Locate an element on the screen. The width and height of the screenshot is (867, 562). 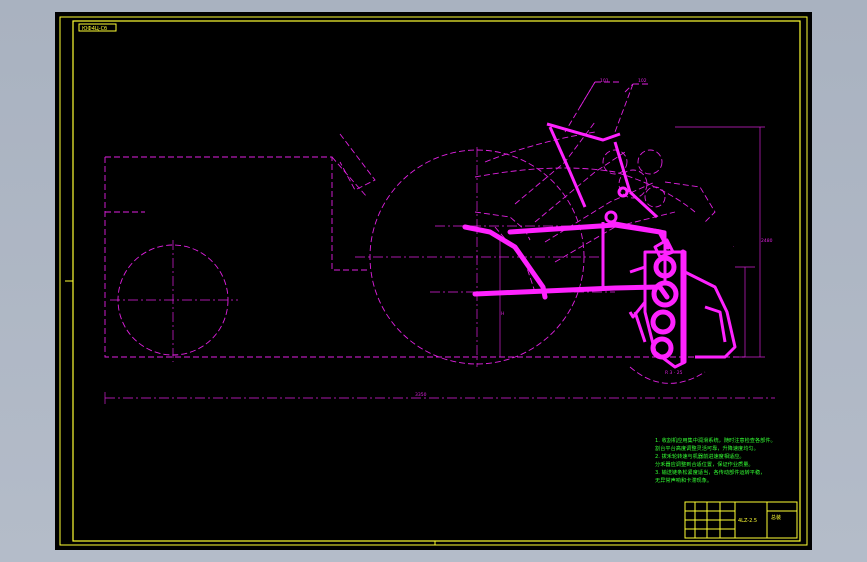
note-3: 2. 拨禾轮转速与机器前进速度相适应。 is located at coordinates (700, 456).